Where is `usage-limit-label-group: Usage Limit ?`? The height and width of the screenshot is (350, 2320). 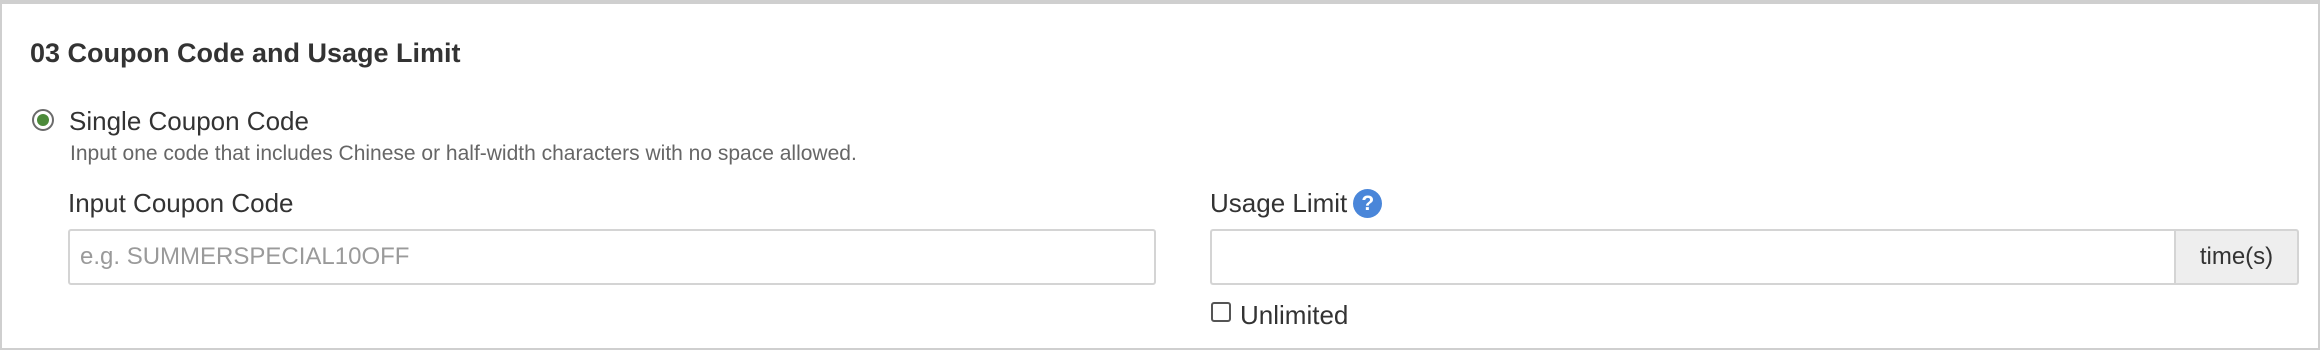
usage-limit-label-group: Usage Limit ? is located at coordinates (1296, 203).